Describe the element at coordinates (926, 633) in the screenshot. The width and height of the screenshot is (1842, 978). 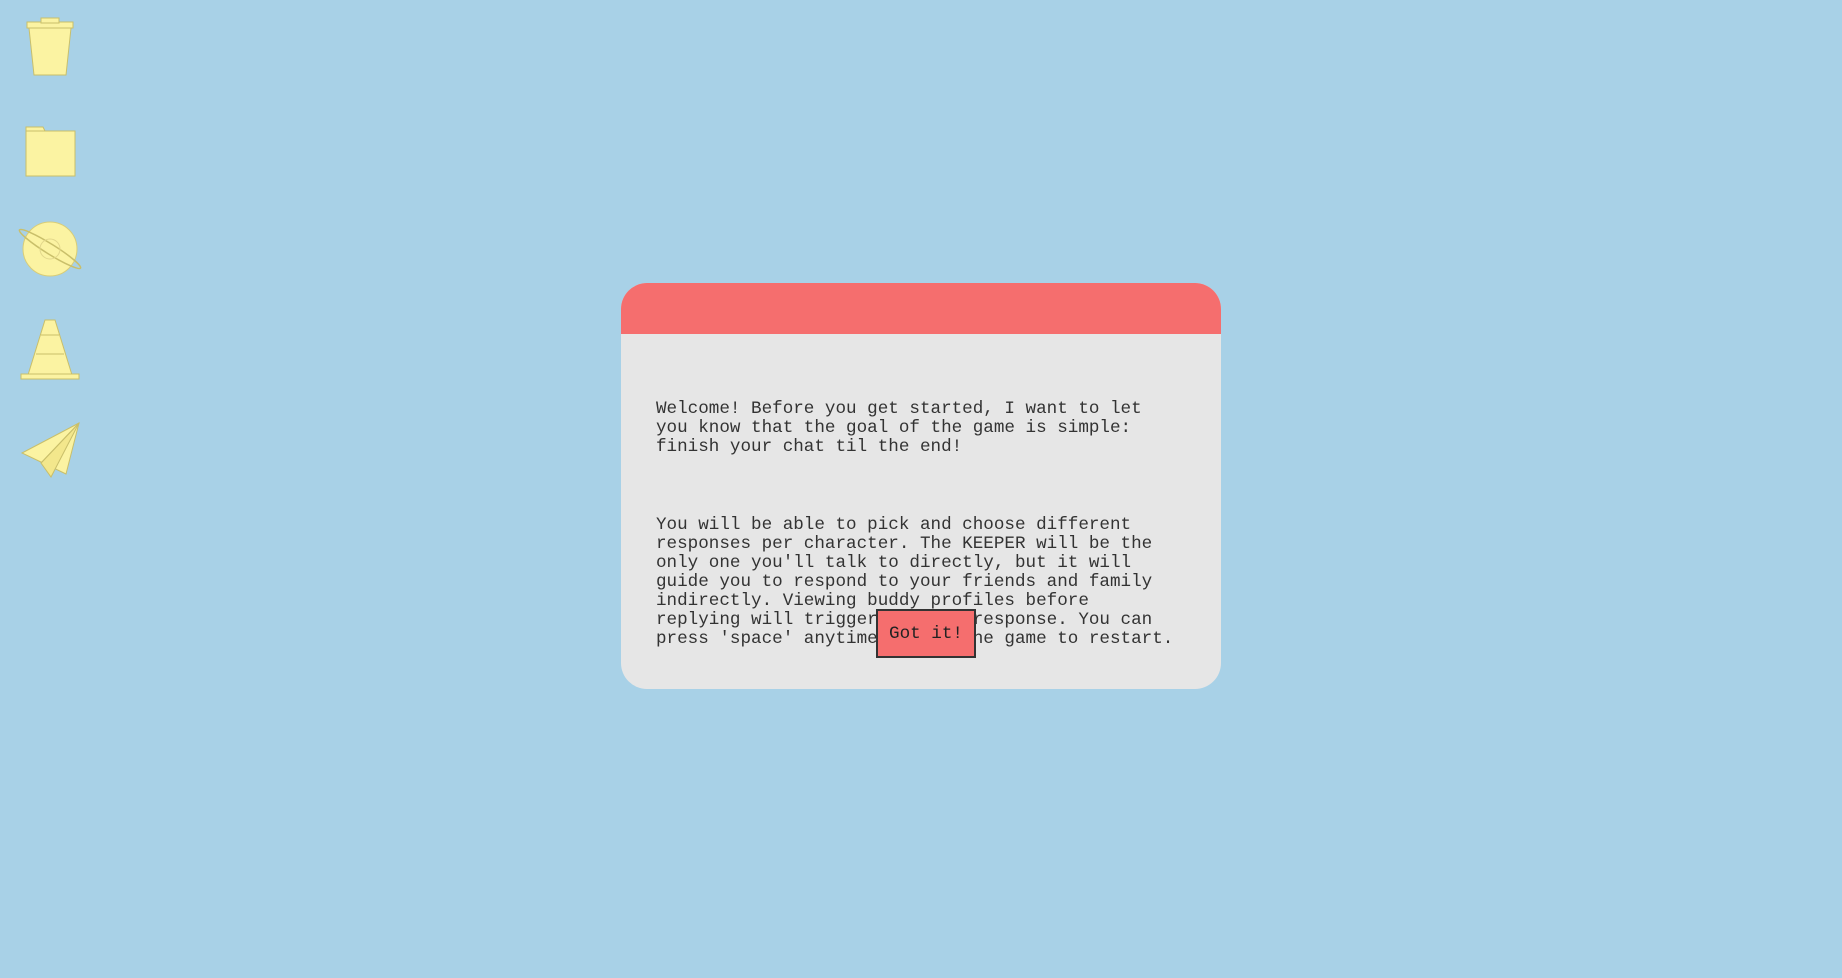
I see `got-it-button: Got it!` at that location.